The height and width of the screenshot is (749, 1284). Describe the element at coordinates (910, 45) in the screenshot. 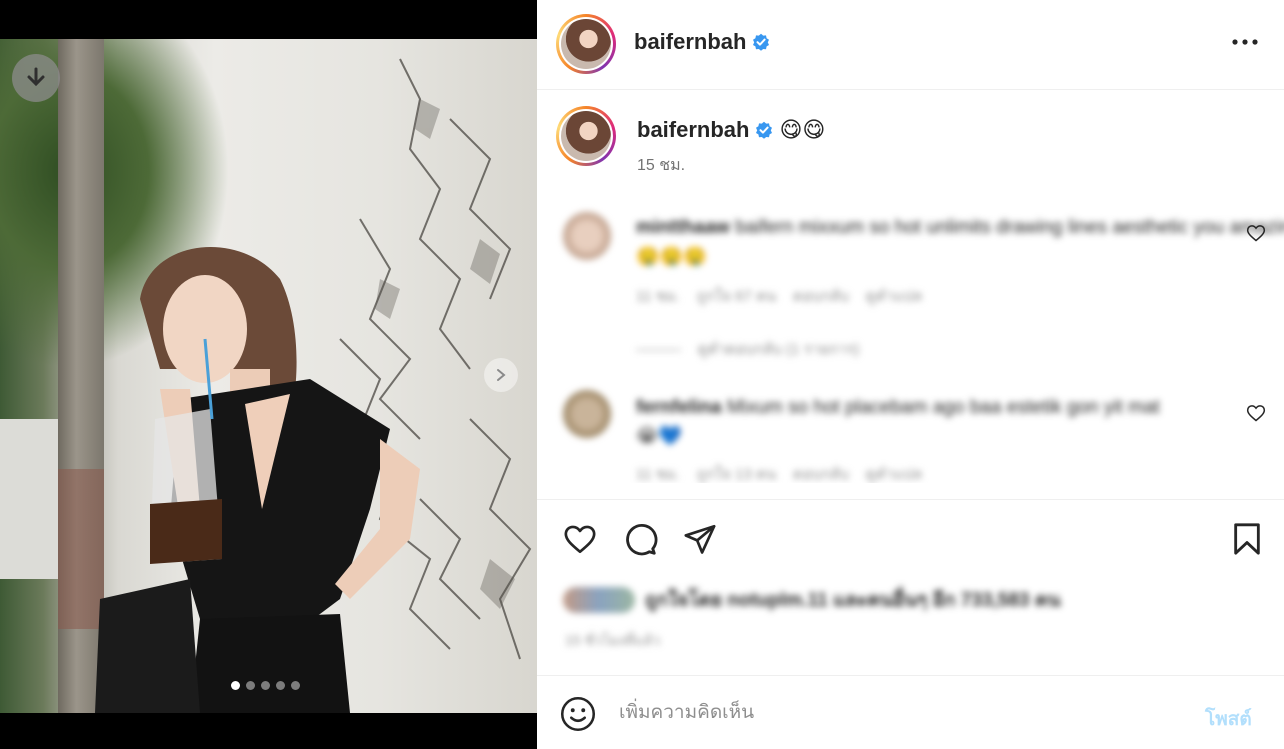

I see `post-header: baifernbah` at that location.